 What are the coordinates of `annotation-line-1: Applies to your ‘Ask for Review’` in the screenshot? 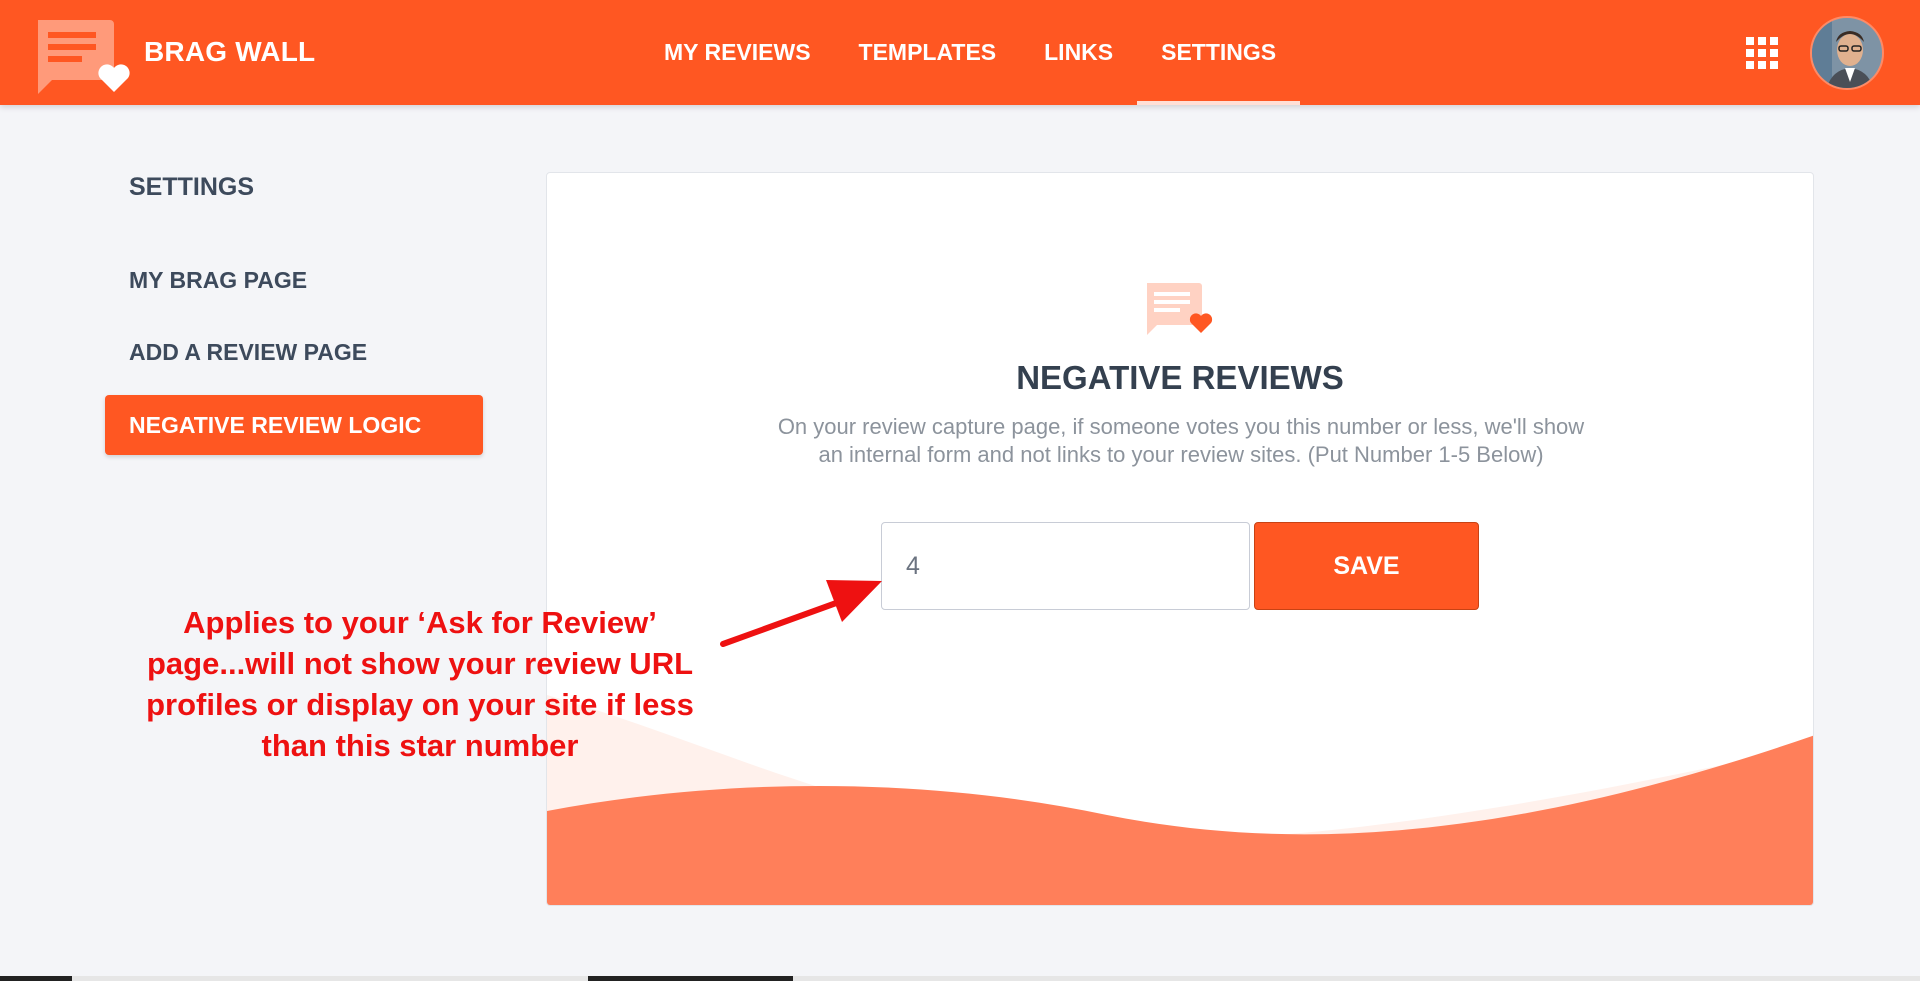 It's located at (420, 622).